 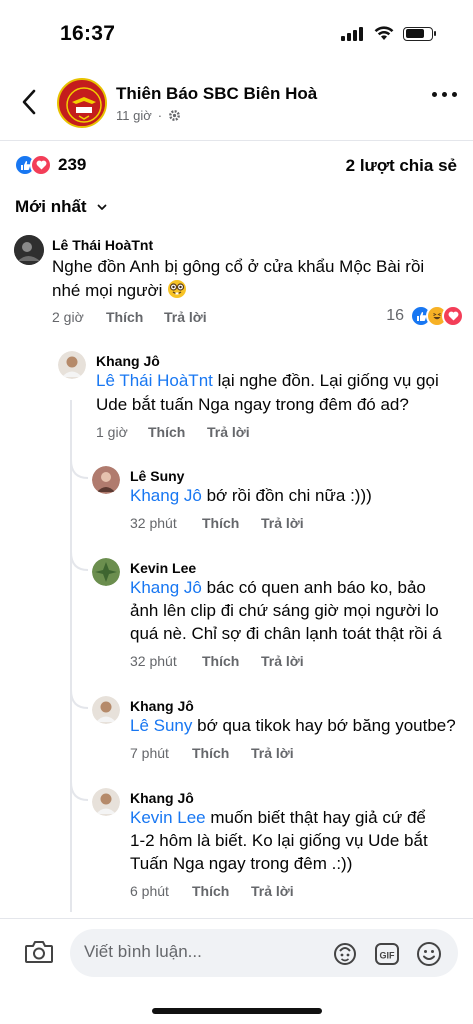 What do you see at coordinates (177, 289) in the screenshot?
I see `nerd-face-emoji-icon` at bounding box center [177, 289].